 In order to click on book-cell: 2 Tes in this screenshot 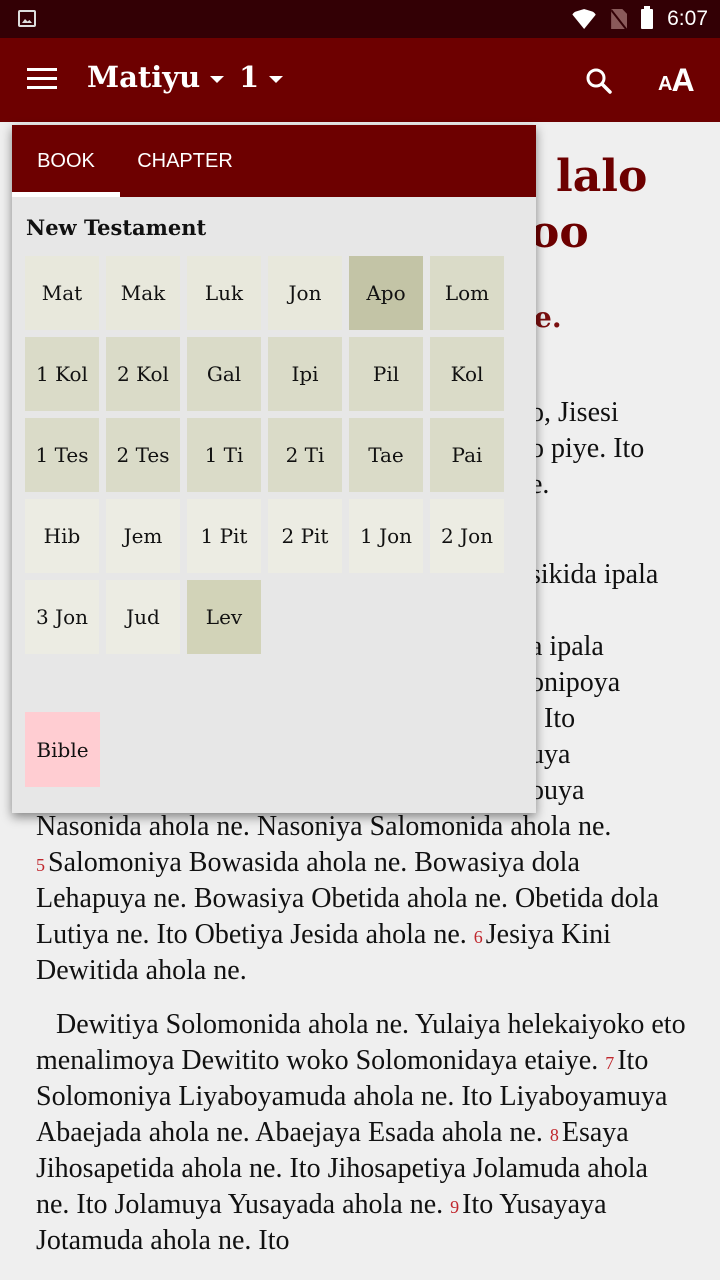, I will do `click(143, 455)`.